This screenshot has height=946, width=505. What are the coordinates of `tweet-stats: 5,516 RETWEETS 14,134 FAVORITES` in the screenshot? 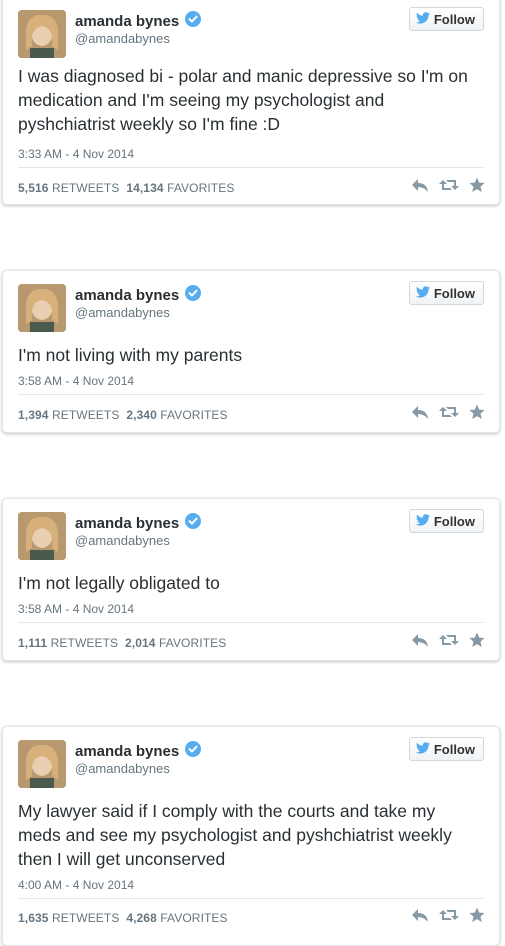 It's located at (126, 188).